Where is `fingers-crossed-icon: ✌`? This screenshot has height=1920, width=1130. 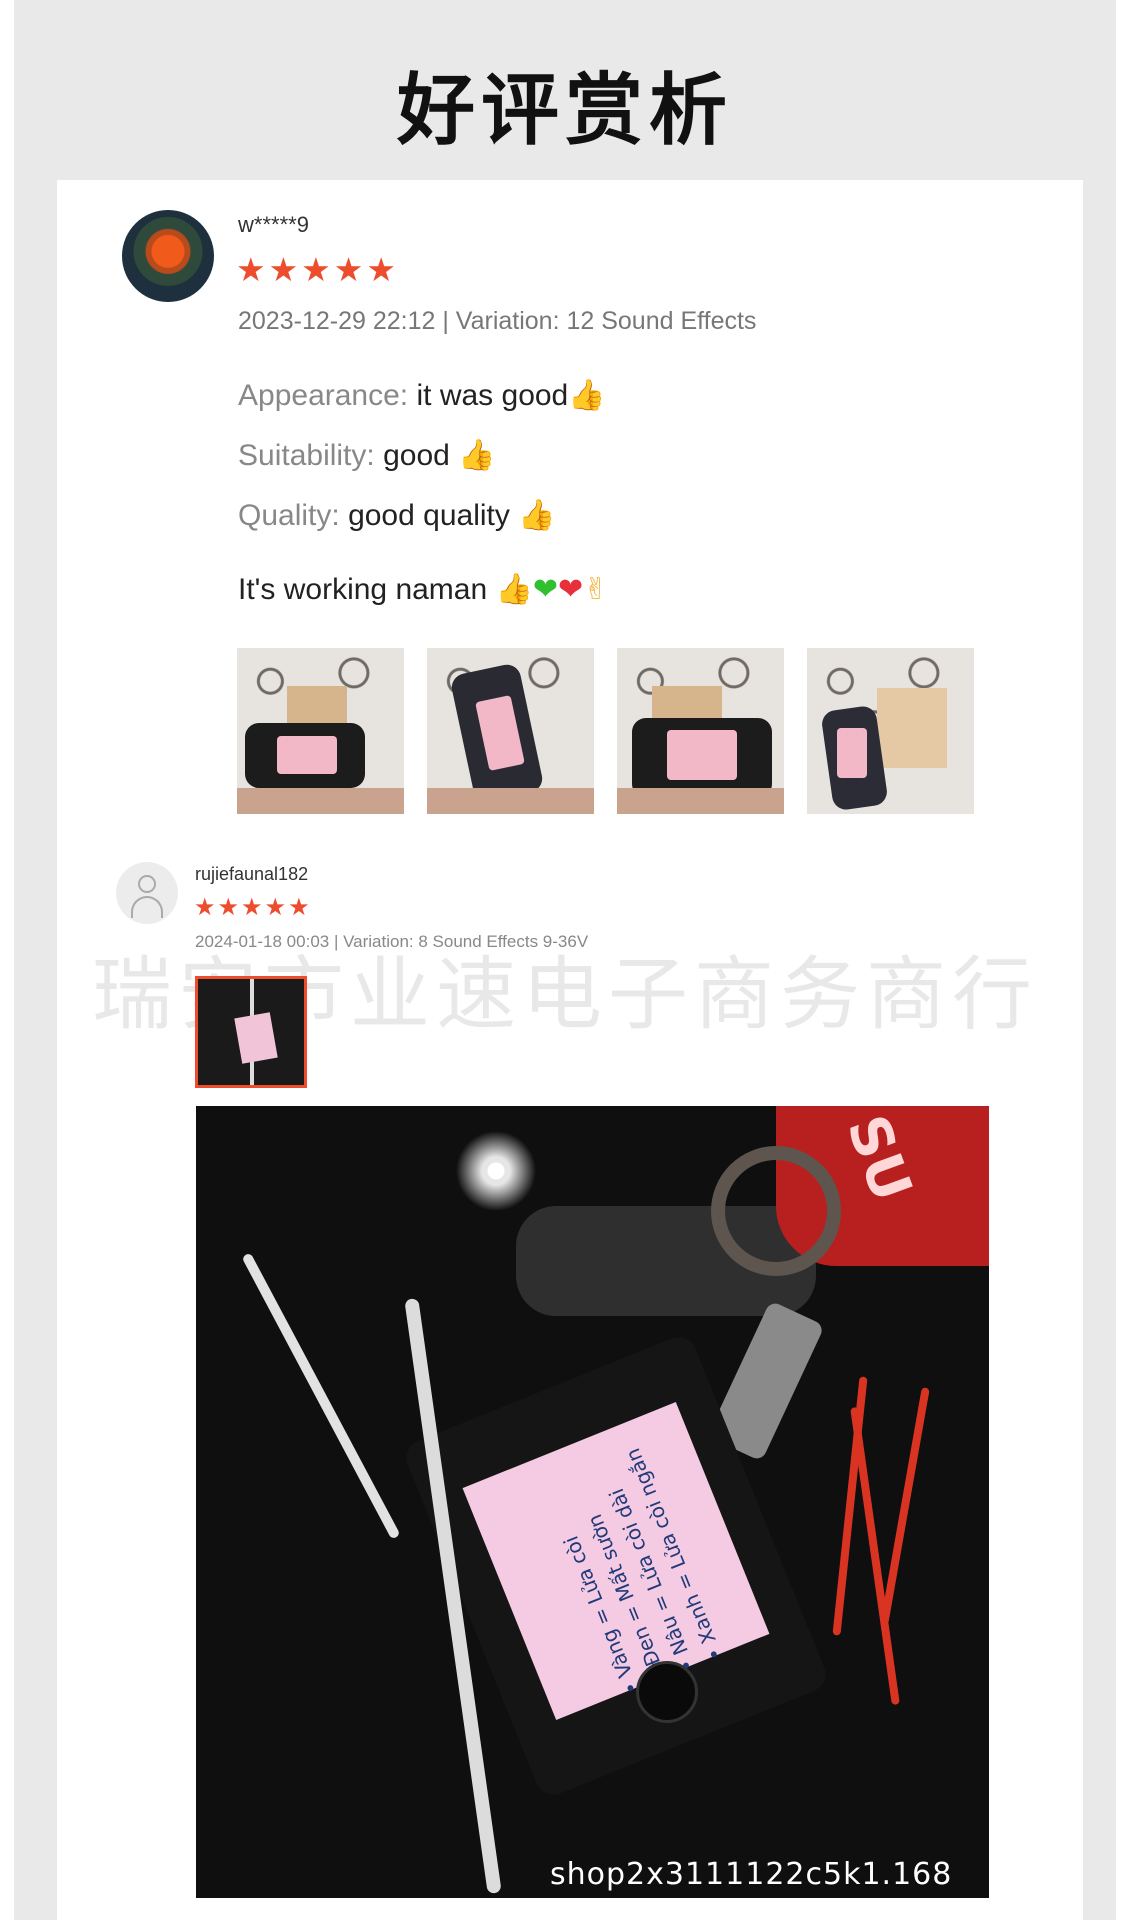 fingers-crossed-icon: ✌ is located at coordinates (596, 589).